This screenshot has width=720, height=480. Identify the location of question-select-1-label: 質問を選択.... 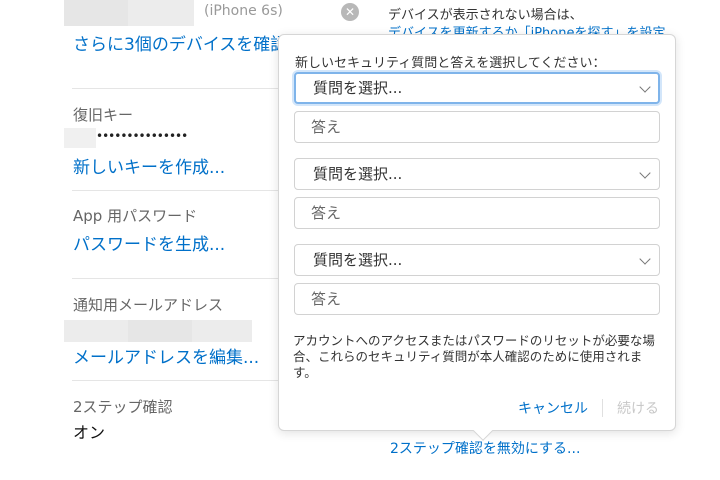
(358, 88).